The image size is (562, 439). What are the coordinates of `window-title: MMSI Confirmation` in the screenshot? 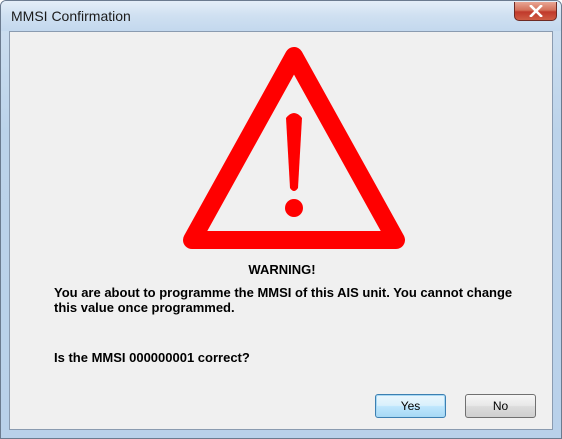 It's located at (71, 16).